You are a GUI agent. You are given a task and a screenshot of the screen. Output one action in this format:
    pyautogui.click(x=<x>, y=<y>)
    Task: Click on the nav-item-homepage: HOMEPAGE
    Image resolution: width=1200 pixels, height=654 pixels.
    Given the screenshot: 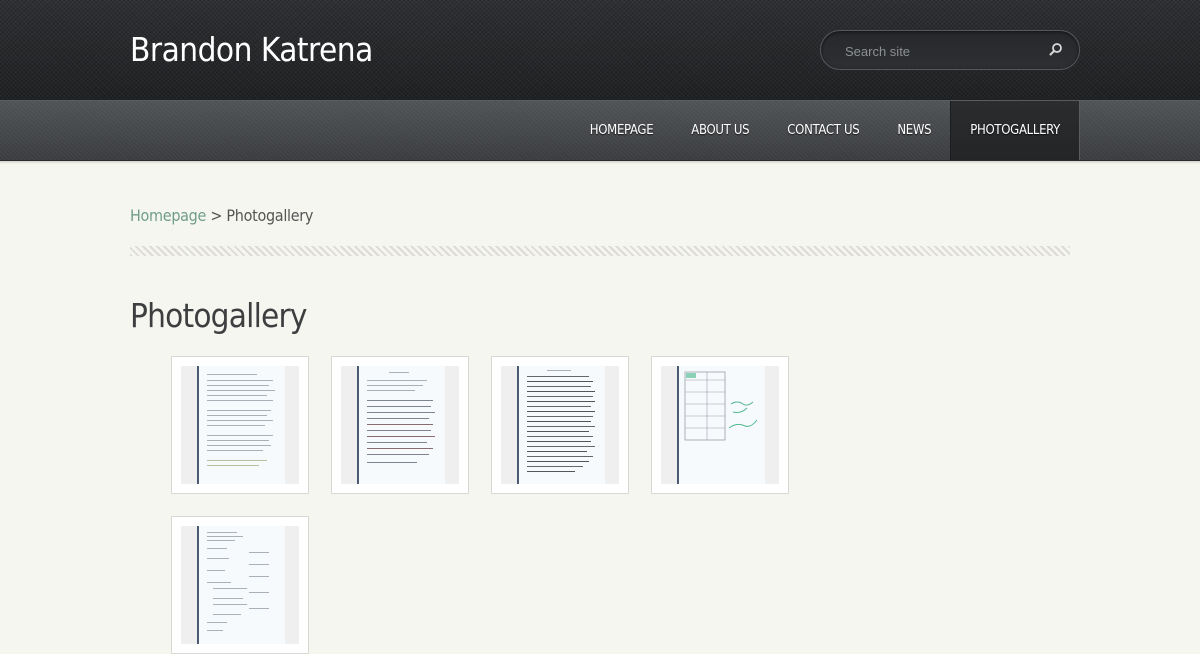 What is the action you would take?
    pyautogui.click(x=622, y=130)
    